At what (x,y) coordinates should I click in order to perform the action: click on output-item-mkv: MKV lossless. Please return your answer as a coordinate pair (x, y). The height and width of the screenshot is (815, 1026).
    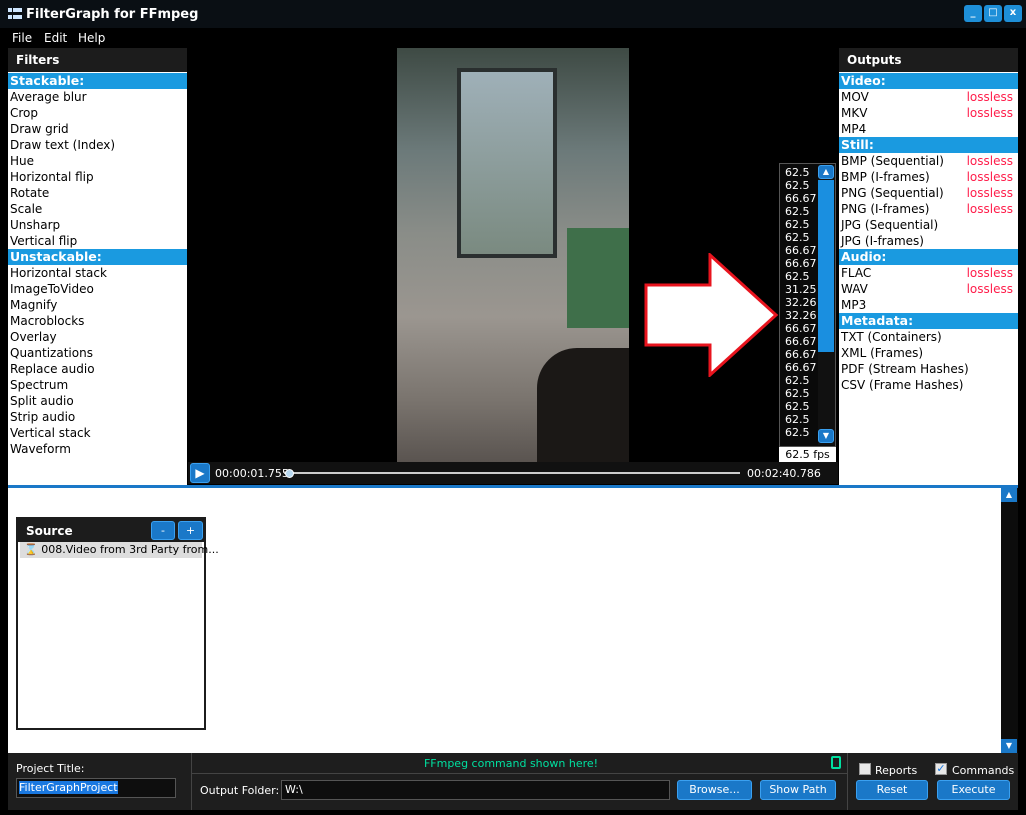
    Looking at the image, I should click on (928, 113).